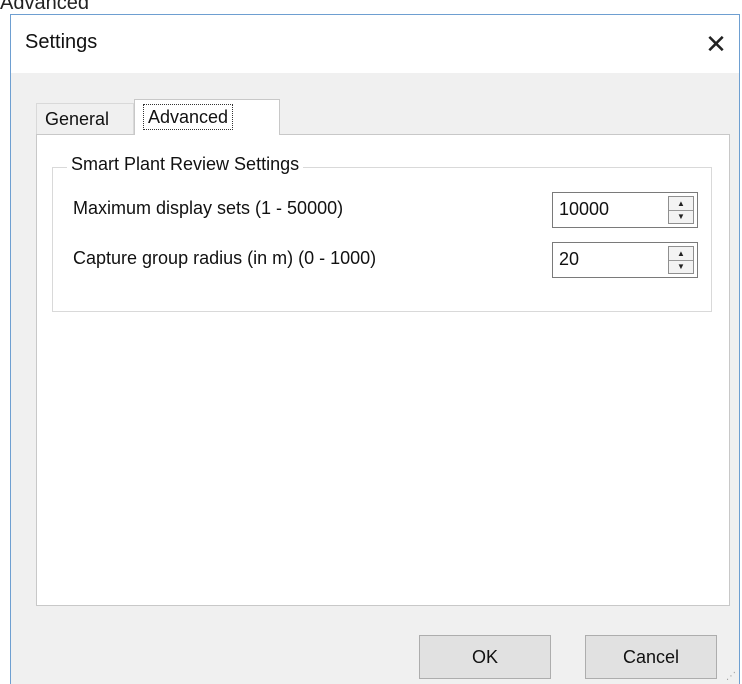 The height and width of the screenshot is (684, 742). Describe the element at coordinates (731, 676) in the screenshot. I see `resize-grip-icon: ⋰` at that location.